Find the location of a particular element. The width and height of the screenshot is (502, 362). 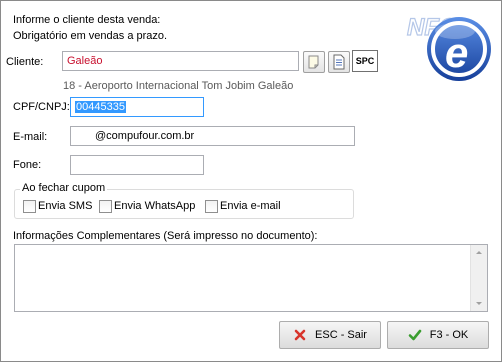

cpf-field: 00445335 is located at coordinates (137, 107).